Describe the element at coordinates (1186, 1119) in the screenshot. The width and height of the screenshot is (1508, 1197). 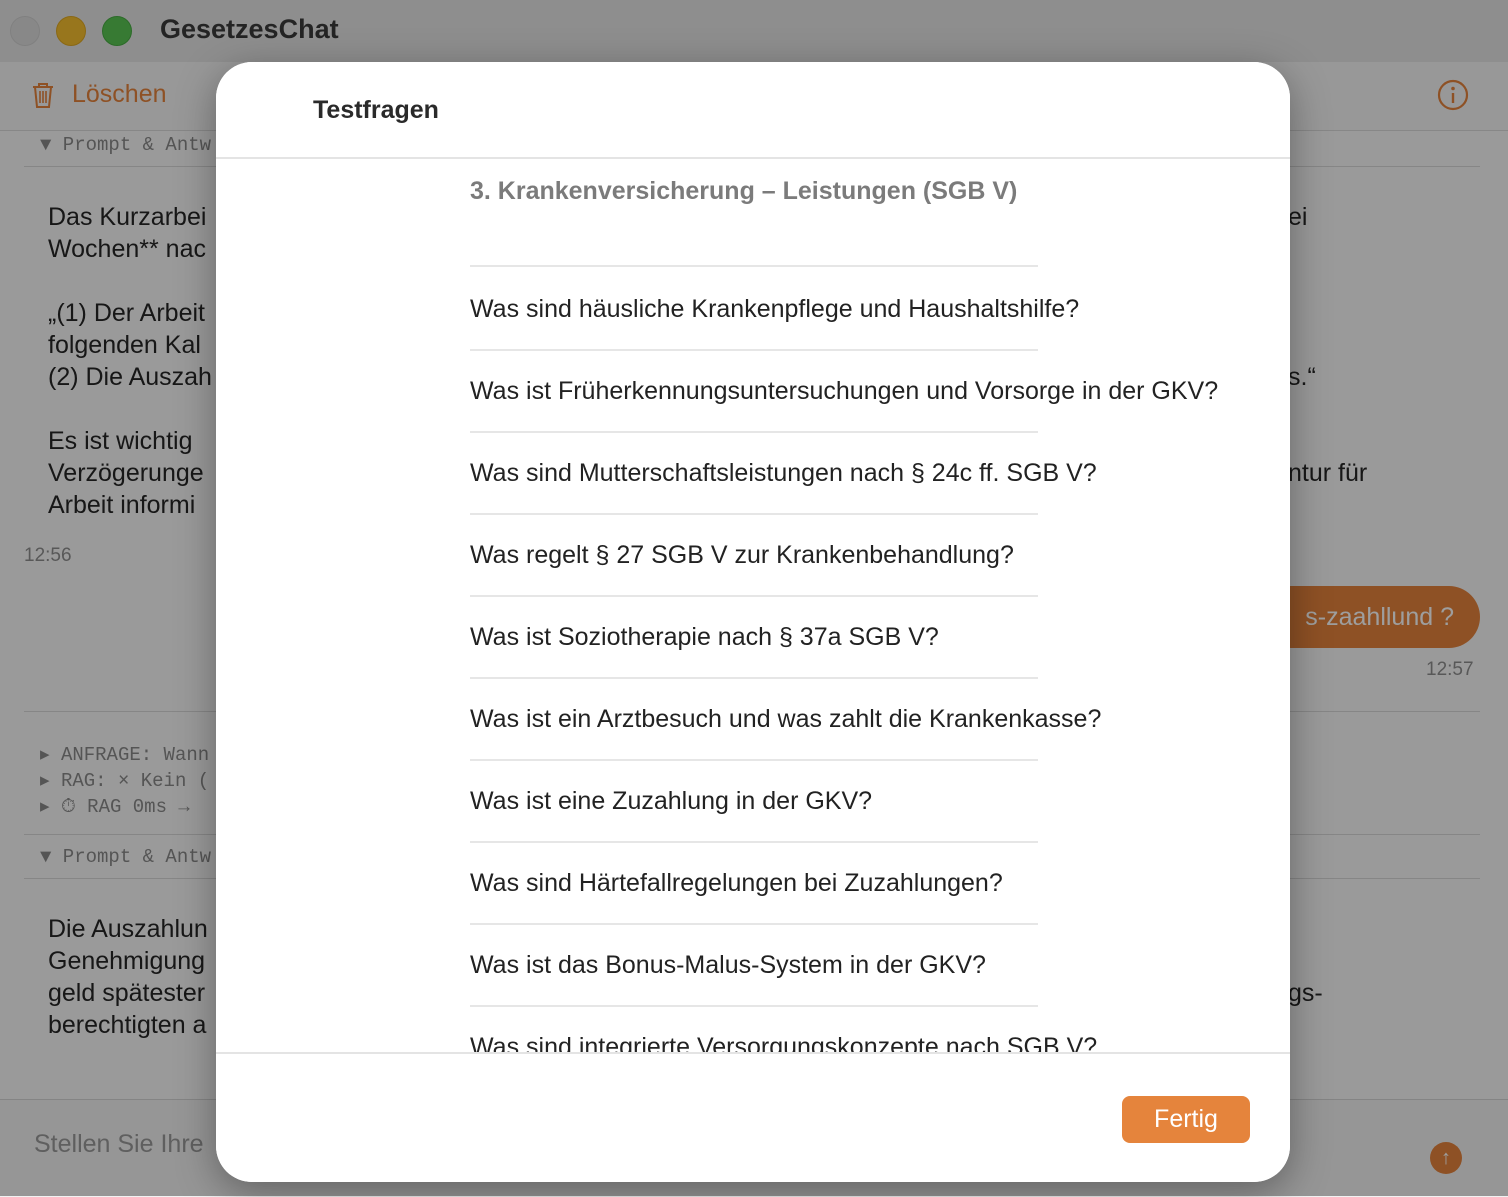
I see `done-button: Fertig` at that location.